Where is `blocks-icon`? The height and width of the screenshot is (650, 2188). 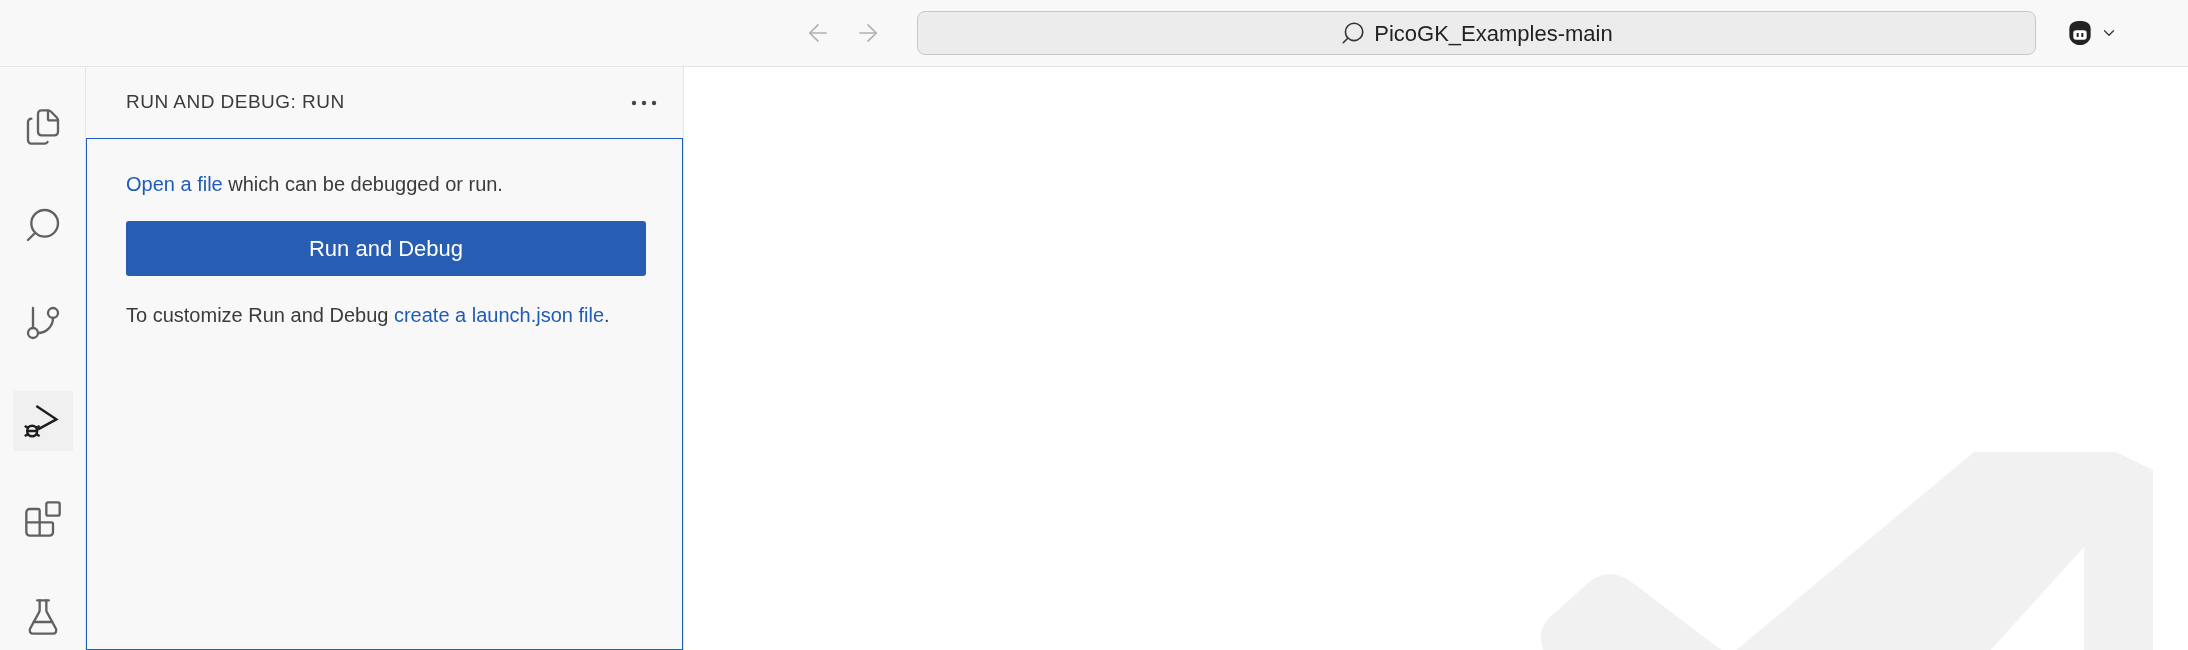
blocks-icon is located at coordinates (42, 519).